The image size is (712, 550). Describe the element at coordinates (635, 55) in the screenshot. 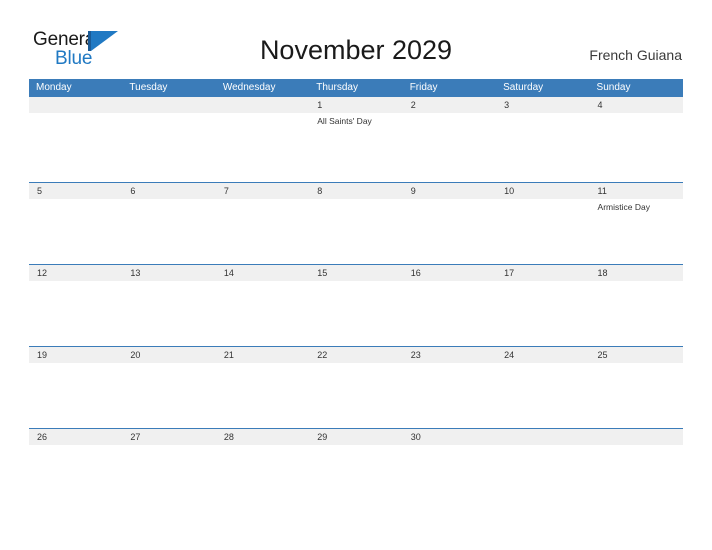

I see `region-label: French Guiana` at that location.